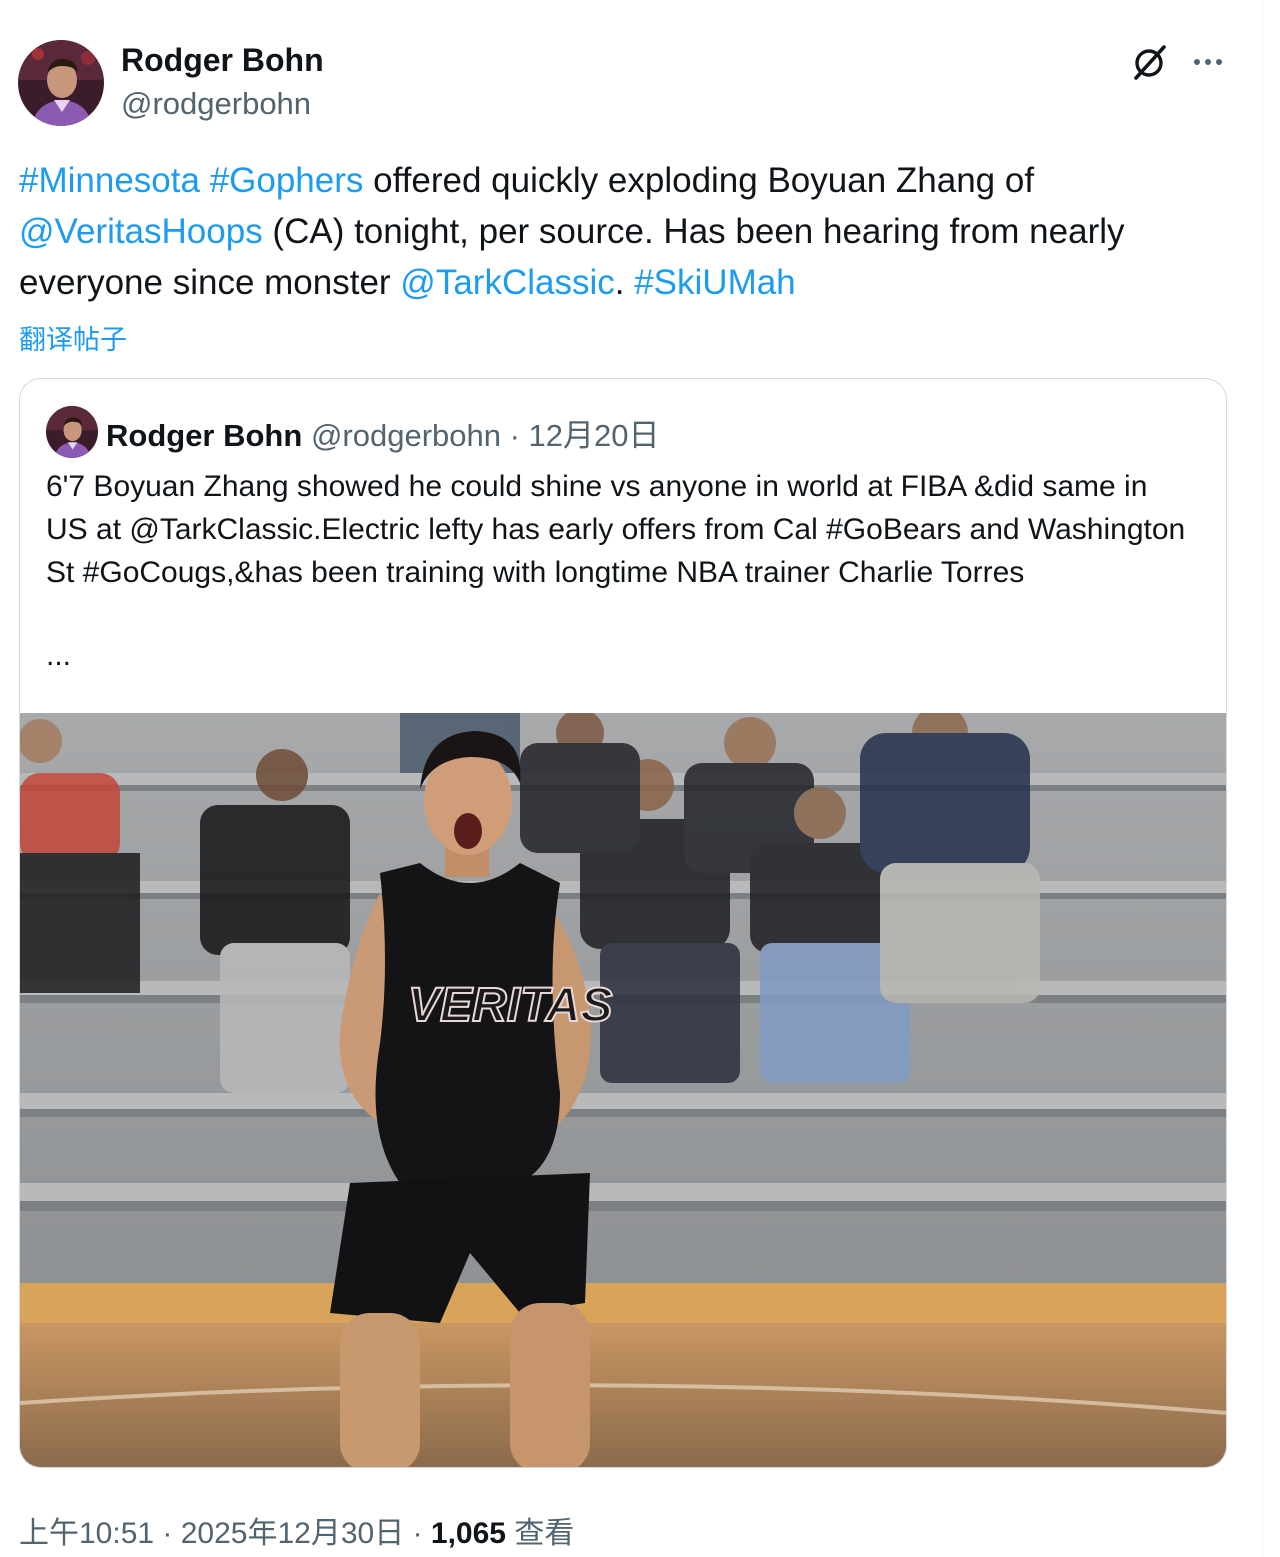  What do you see at coordinates (628, 83) in the screenshot?
I see `tweet-header: Rodger Bohn @rodgerbohn` at bounding box center [628, 83].